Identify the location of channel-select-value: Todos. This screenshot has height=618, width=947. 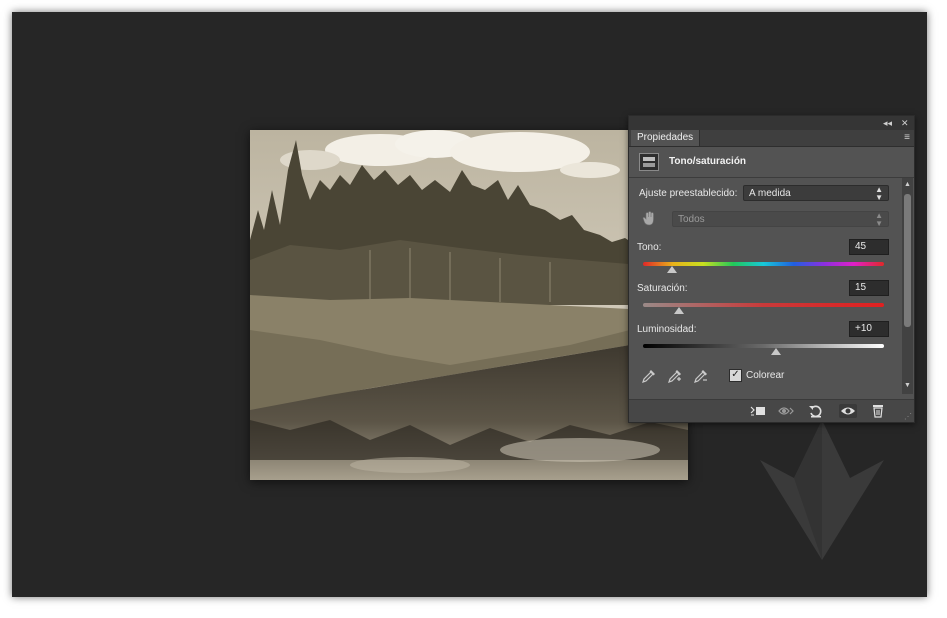
(691, 219).